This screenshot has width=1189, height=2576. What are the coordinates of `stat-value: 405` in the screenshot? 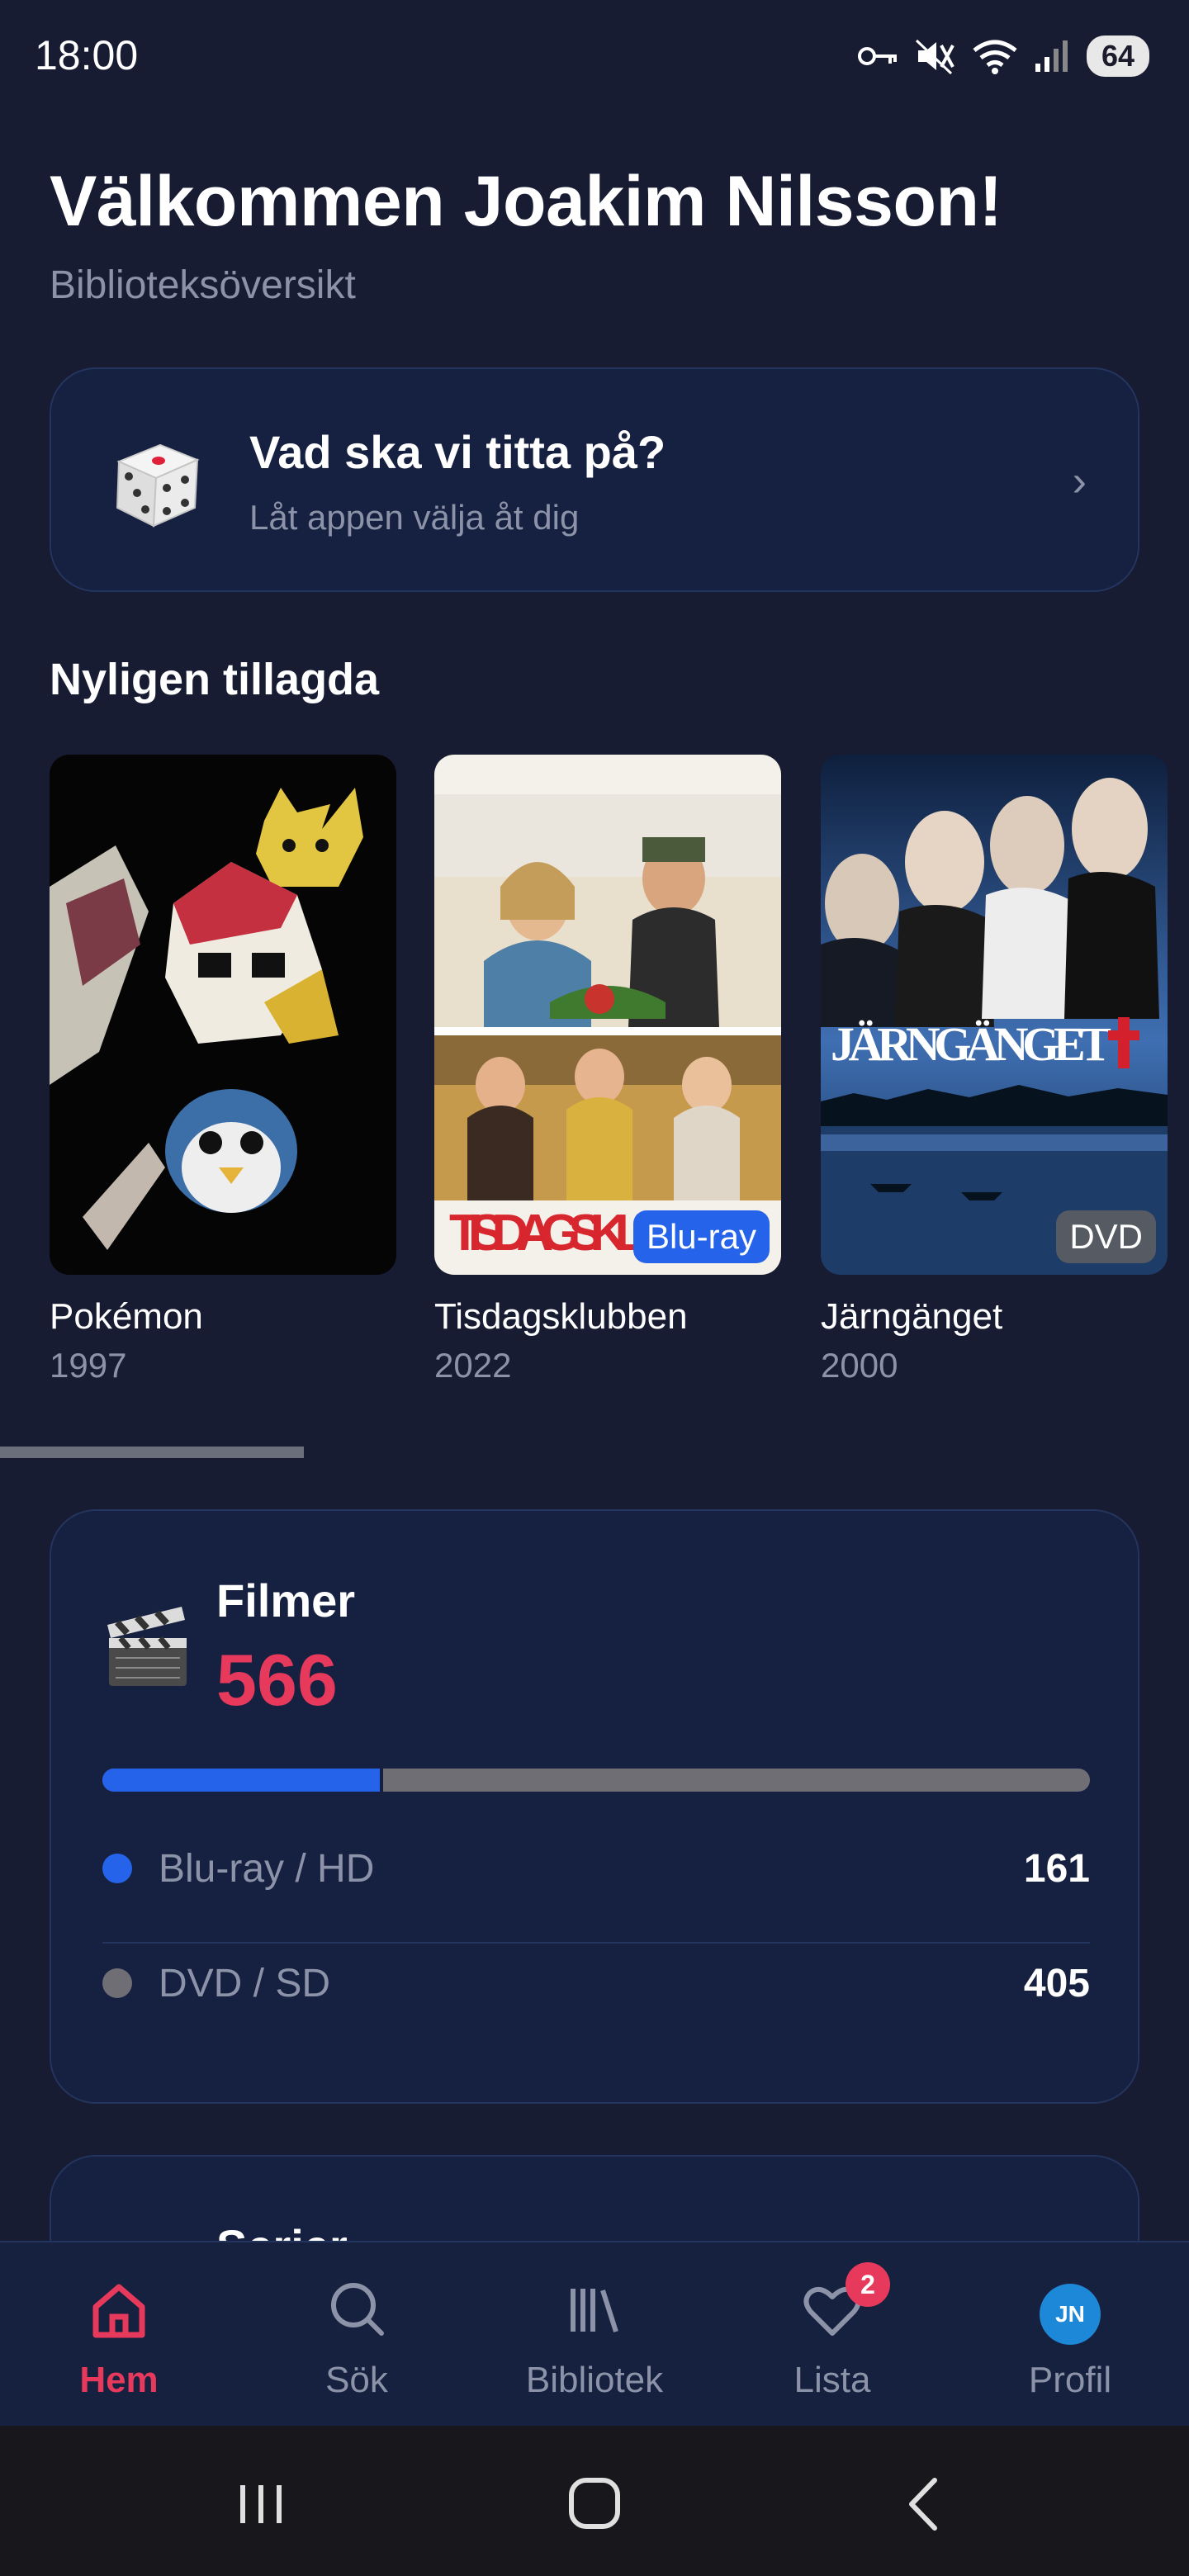 It's located at (1056, 1983).